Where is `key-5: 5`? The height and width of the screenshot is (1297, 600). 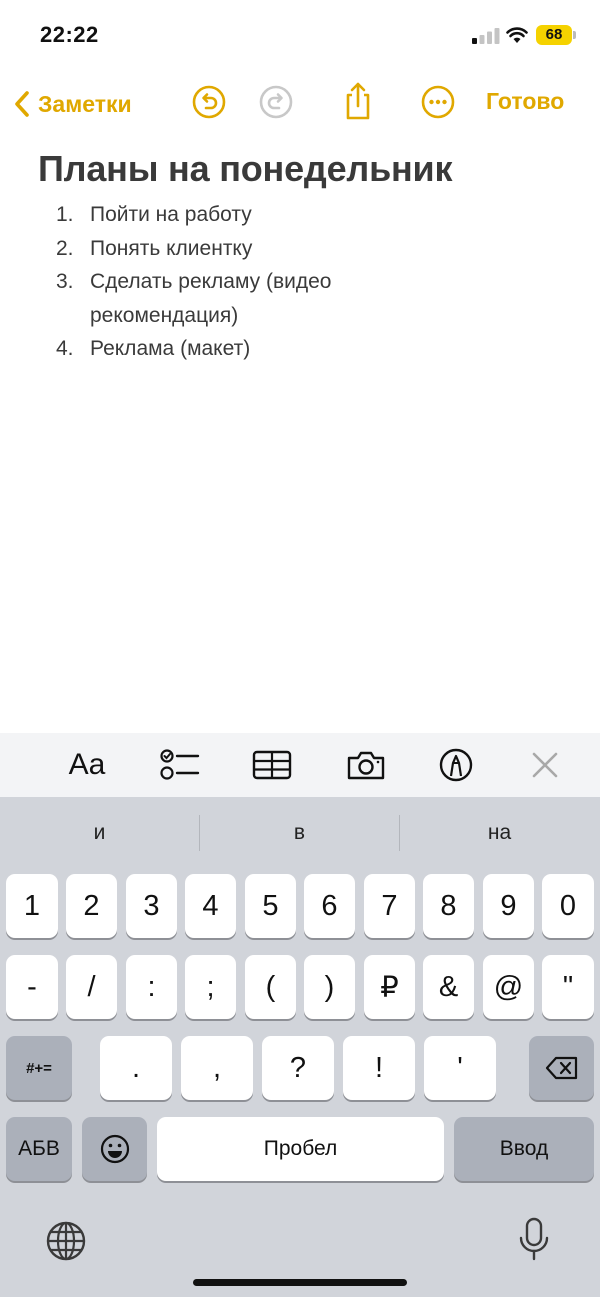
key-5: 5 is located at coordinates (270, 906).